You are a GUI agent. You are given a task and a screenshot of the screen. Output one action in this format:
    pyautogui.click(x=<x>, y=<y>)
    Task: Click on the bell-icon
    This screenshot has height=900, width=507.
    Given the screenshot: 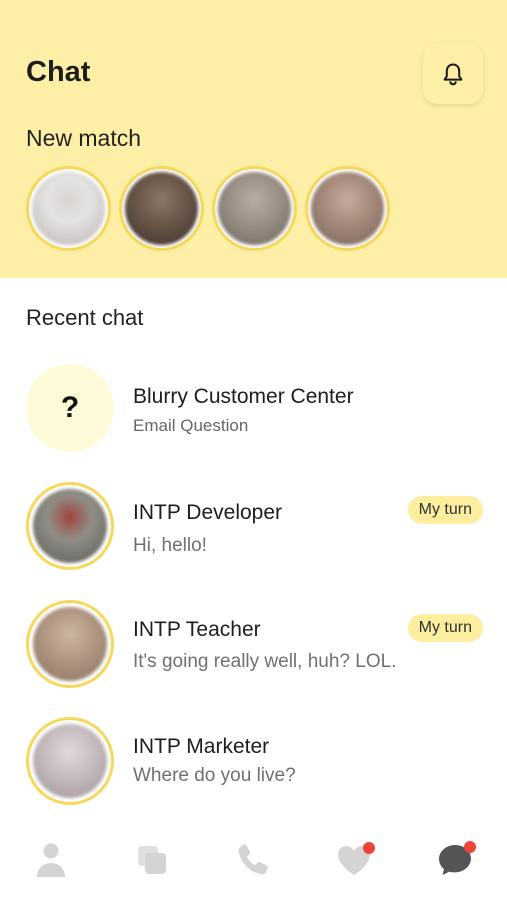 What is the action you would take?
    pyautogui.click(x=453, y=74)
    